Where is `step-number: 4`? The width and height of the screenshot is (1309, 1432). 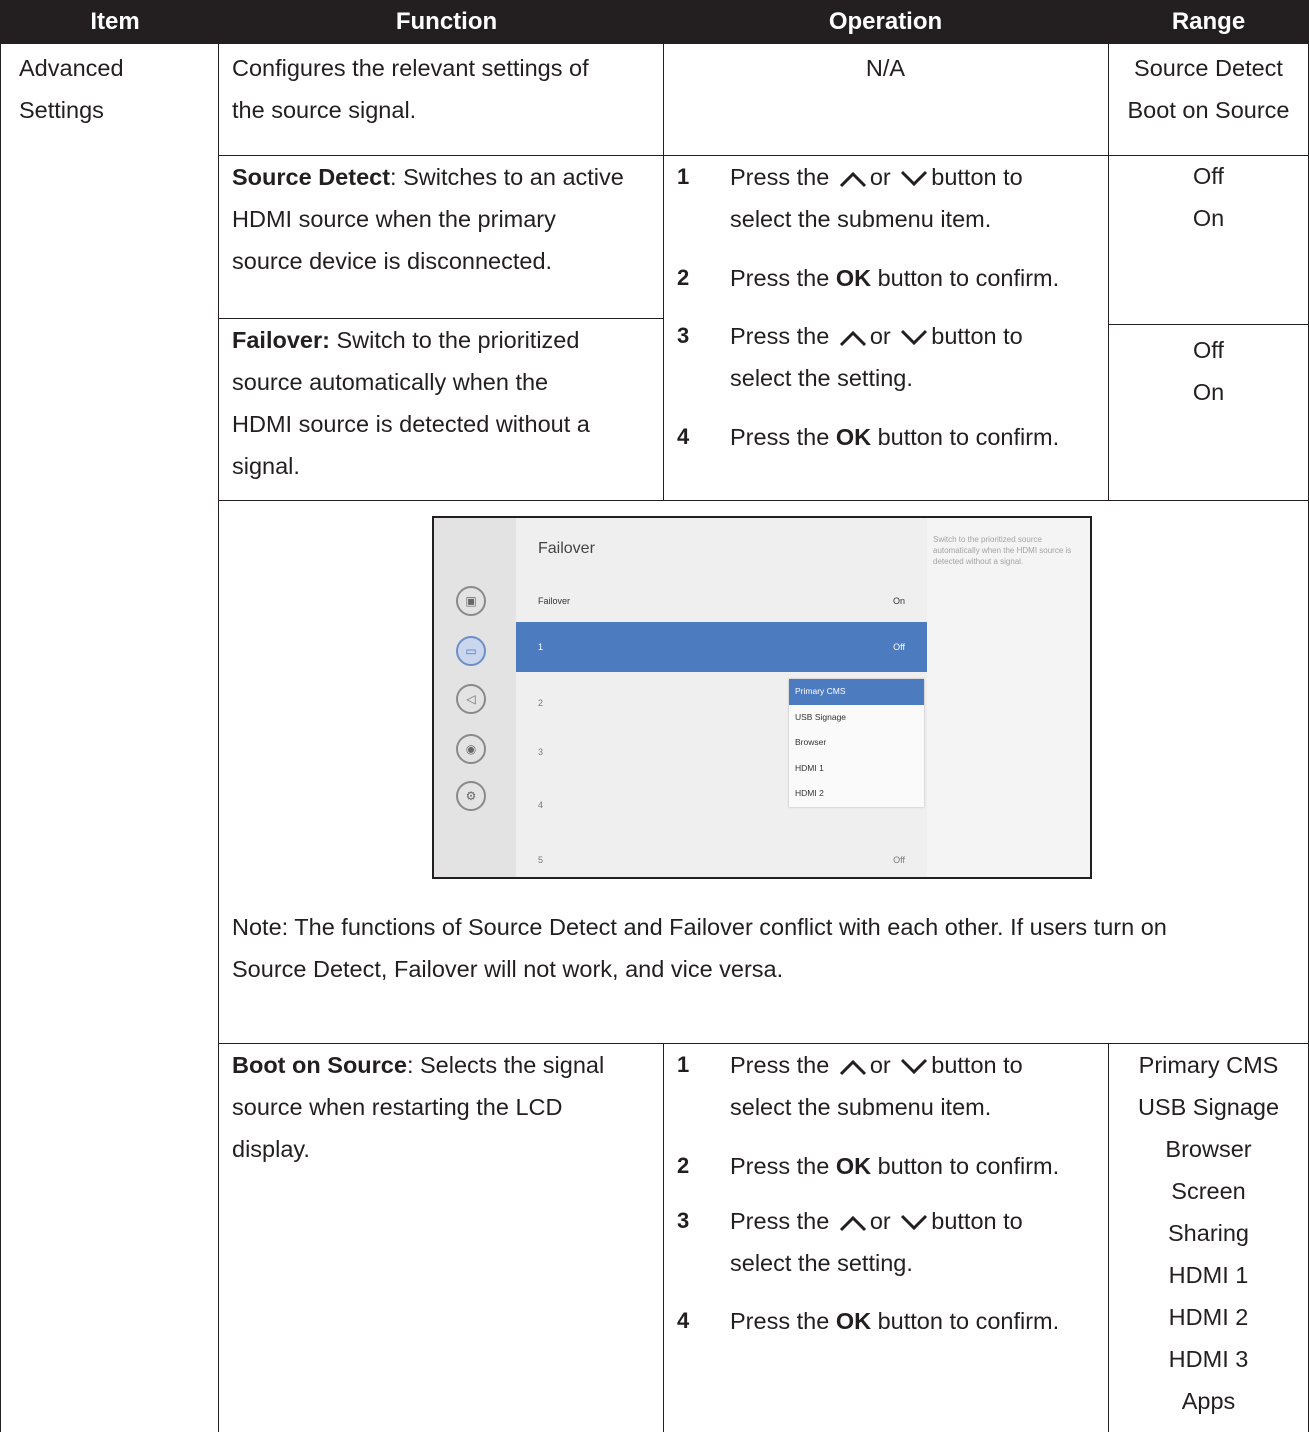 step-number: 4 is located at coordinates (683, 1320).